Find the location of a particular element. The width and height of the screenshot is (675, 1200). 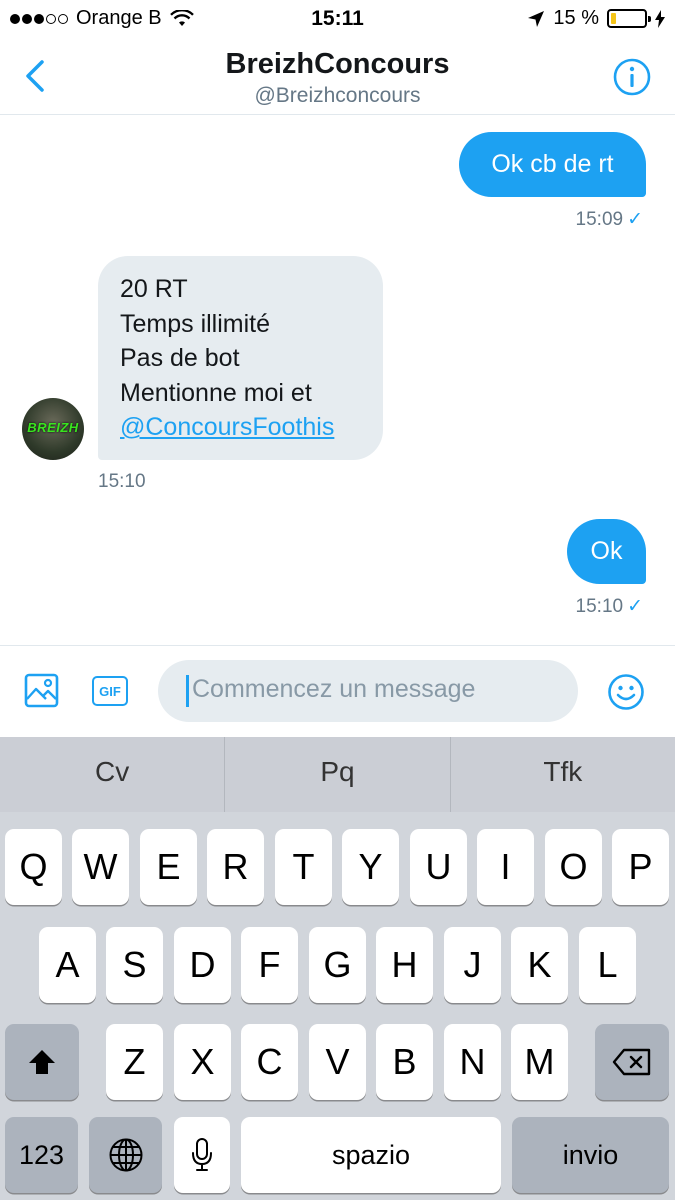

microphone-icon is located at coordinates (202, 1154).